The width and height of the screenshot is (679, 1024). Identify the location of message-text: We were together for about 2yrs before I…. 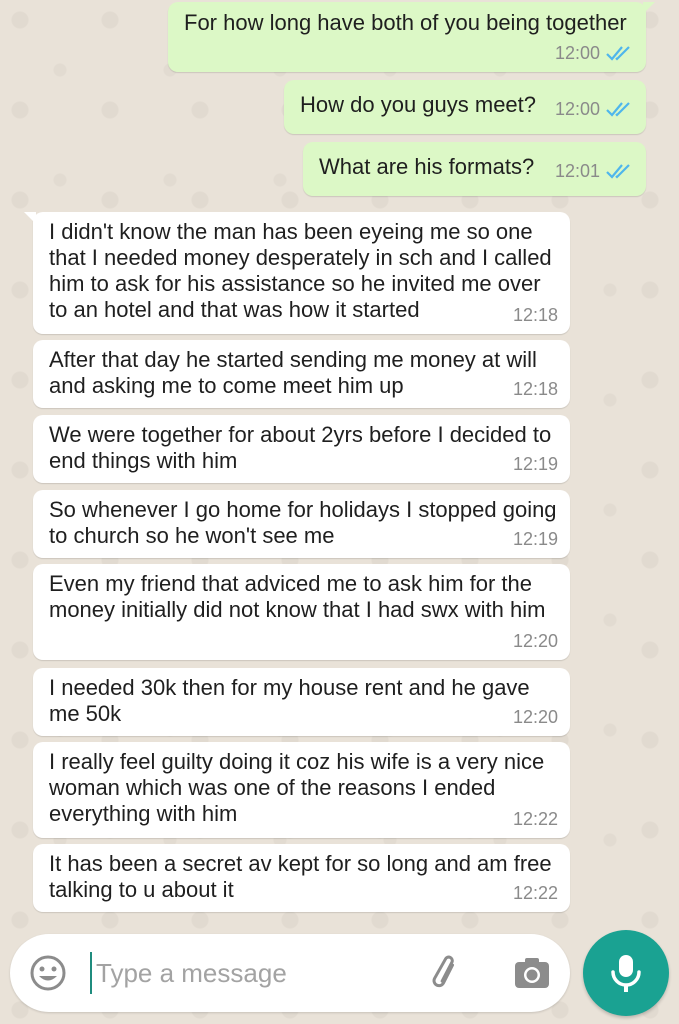
(300, 447).